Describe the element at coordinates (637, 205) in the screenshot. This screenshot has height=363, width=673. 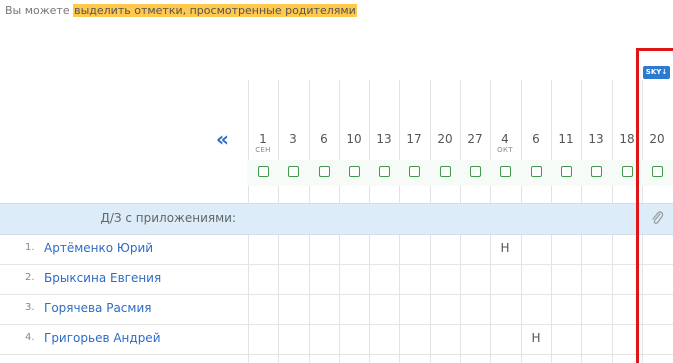
I see `annotation-frame-left` at that location.